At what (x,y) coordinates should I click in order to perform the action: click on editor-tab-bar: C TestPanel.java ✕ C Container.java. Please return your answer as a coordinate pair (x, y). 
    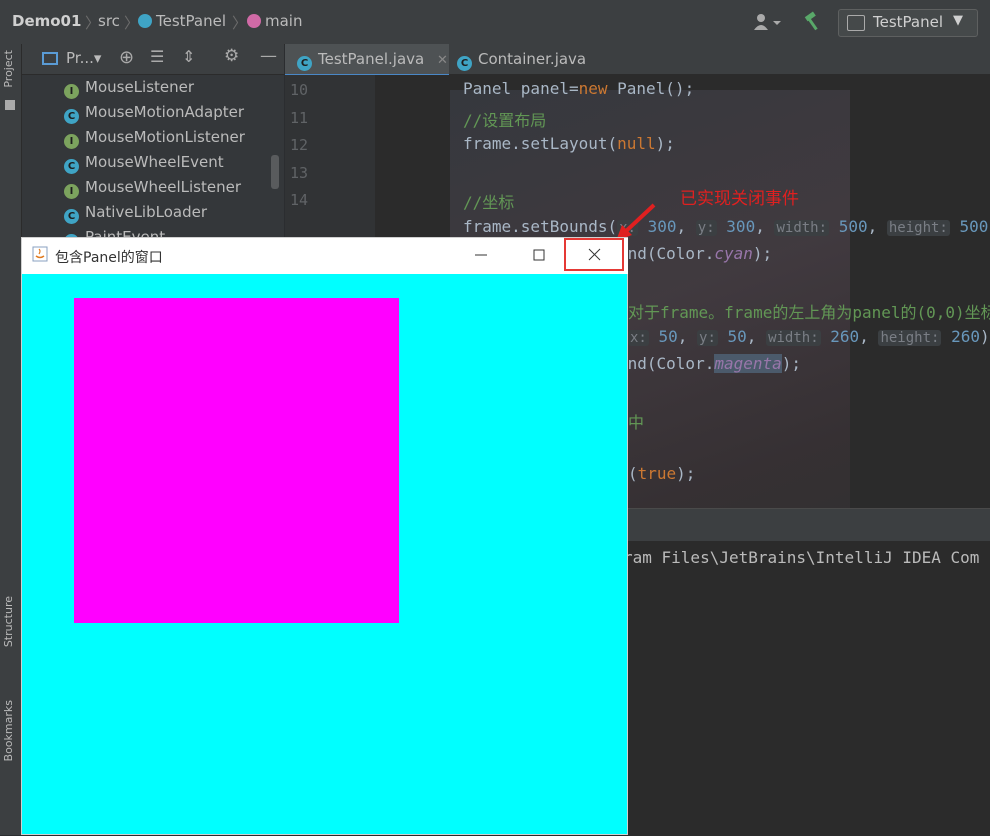
    Looking at the image, I should click on (637, 60).